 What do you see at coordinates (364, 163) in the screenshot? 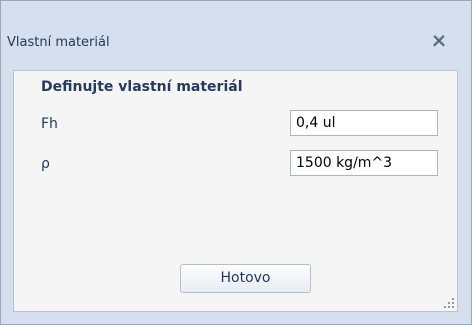
I see `rho-input` at bounding box center [364, 163].